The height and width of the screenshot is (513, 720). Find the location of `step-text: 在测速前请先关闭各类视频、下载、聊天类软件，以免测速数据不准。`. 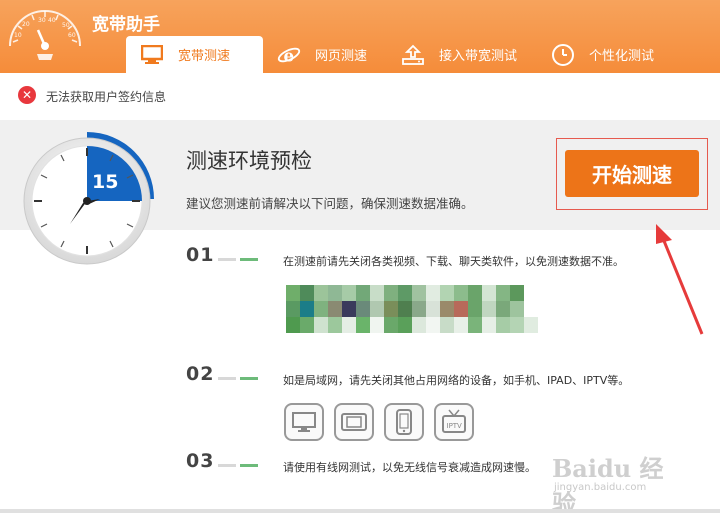

step-text: 在测速前请先关闭各类视频、下载、聊天类软件，以免测速数据不准。 is located at coordinates (453, 261).